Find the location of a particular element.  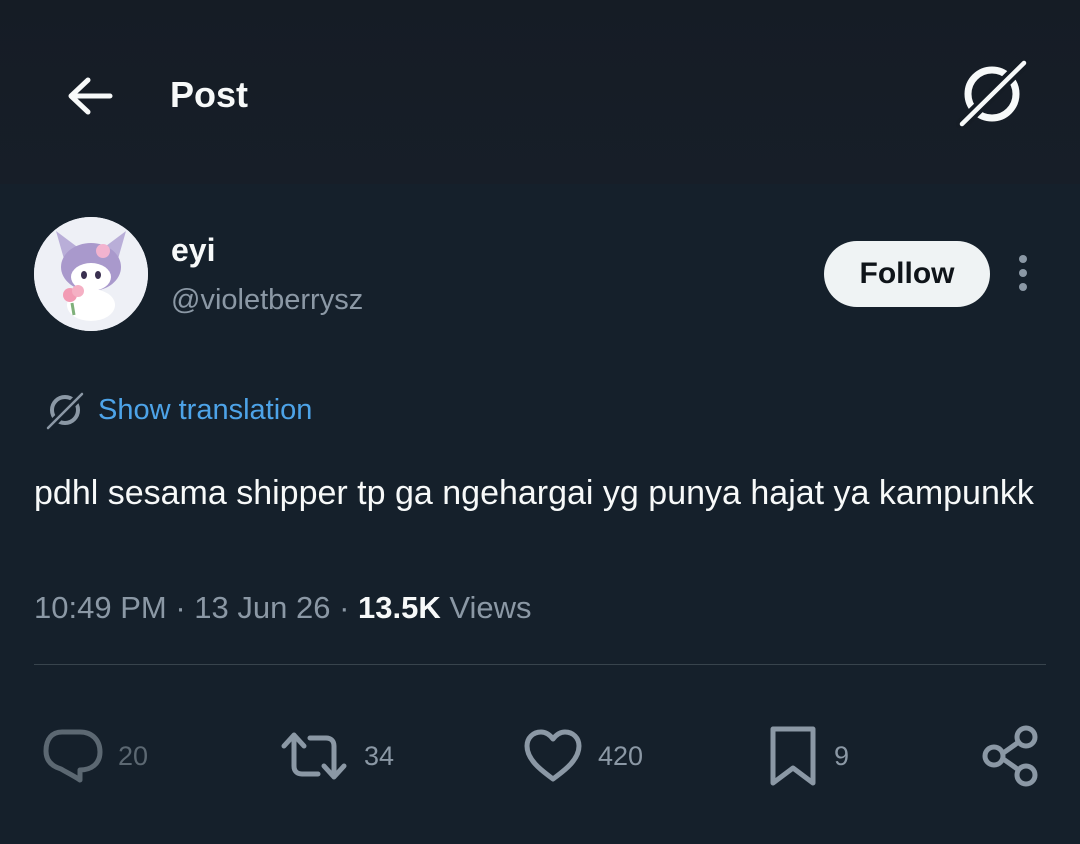

show-translation-link: Show translation is located at coordinates (205, 410).